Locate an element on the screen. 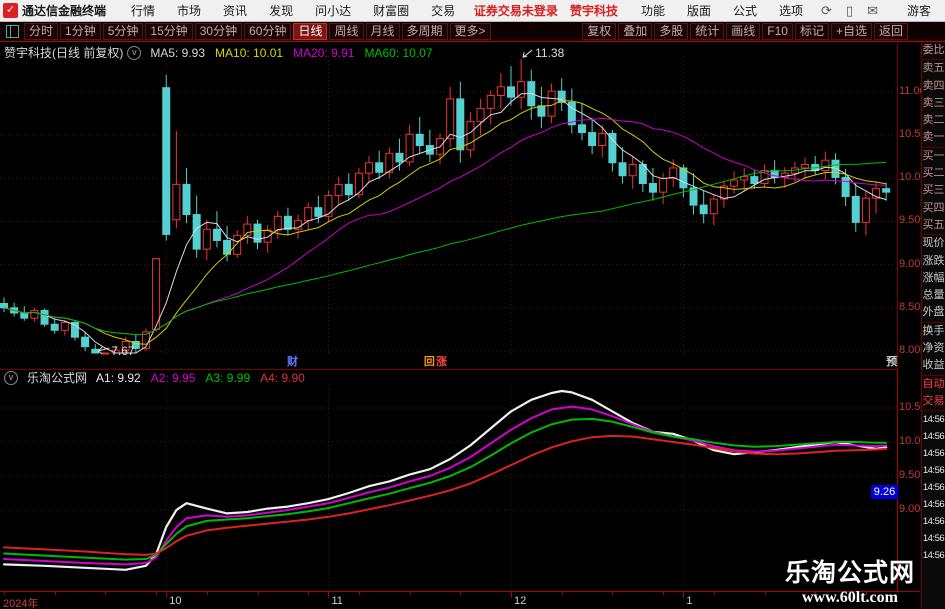 The image size is (945, 609). sidebar-item-换手: 换手 is located at coordinates (933, 331).